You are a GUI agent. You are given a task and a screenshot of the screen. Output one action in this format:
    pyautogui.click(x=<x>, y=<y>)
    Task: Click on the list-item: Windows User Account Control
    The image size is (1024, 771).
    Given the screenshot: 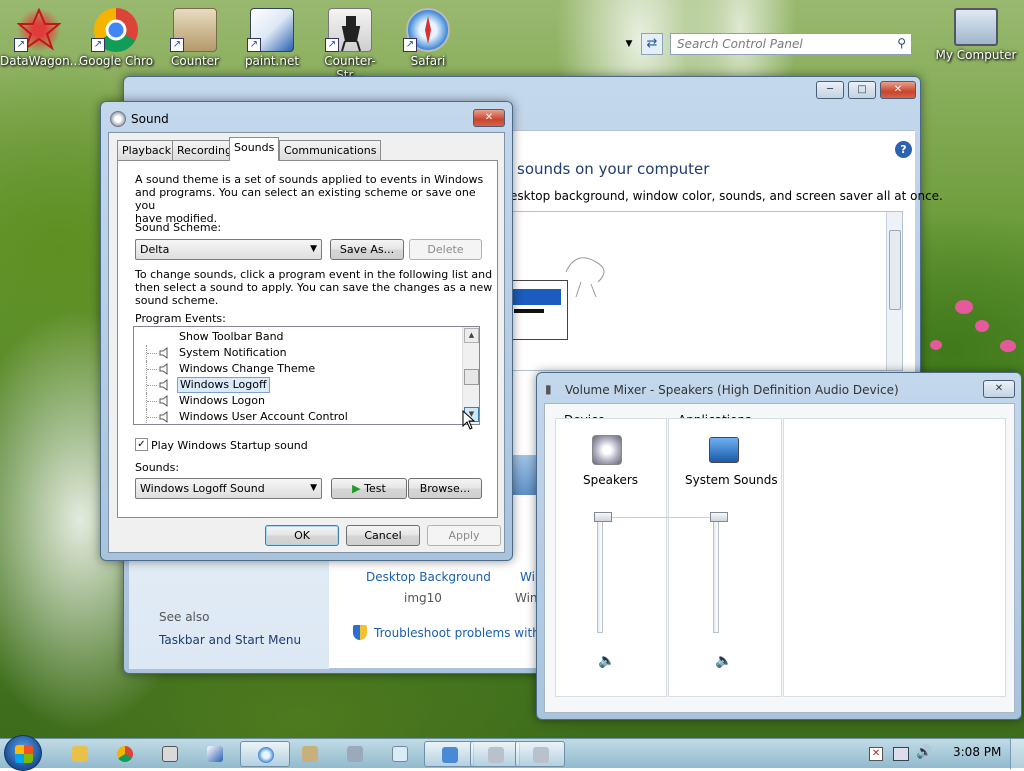 What is the action you would take?
    pyautogui.click(x=298, y=416)
    